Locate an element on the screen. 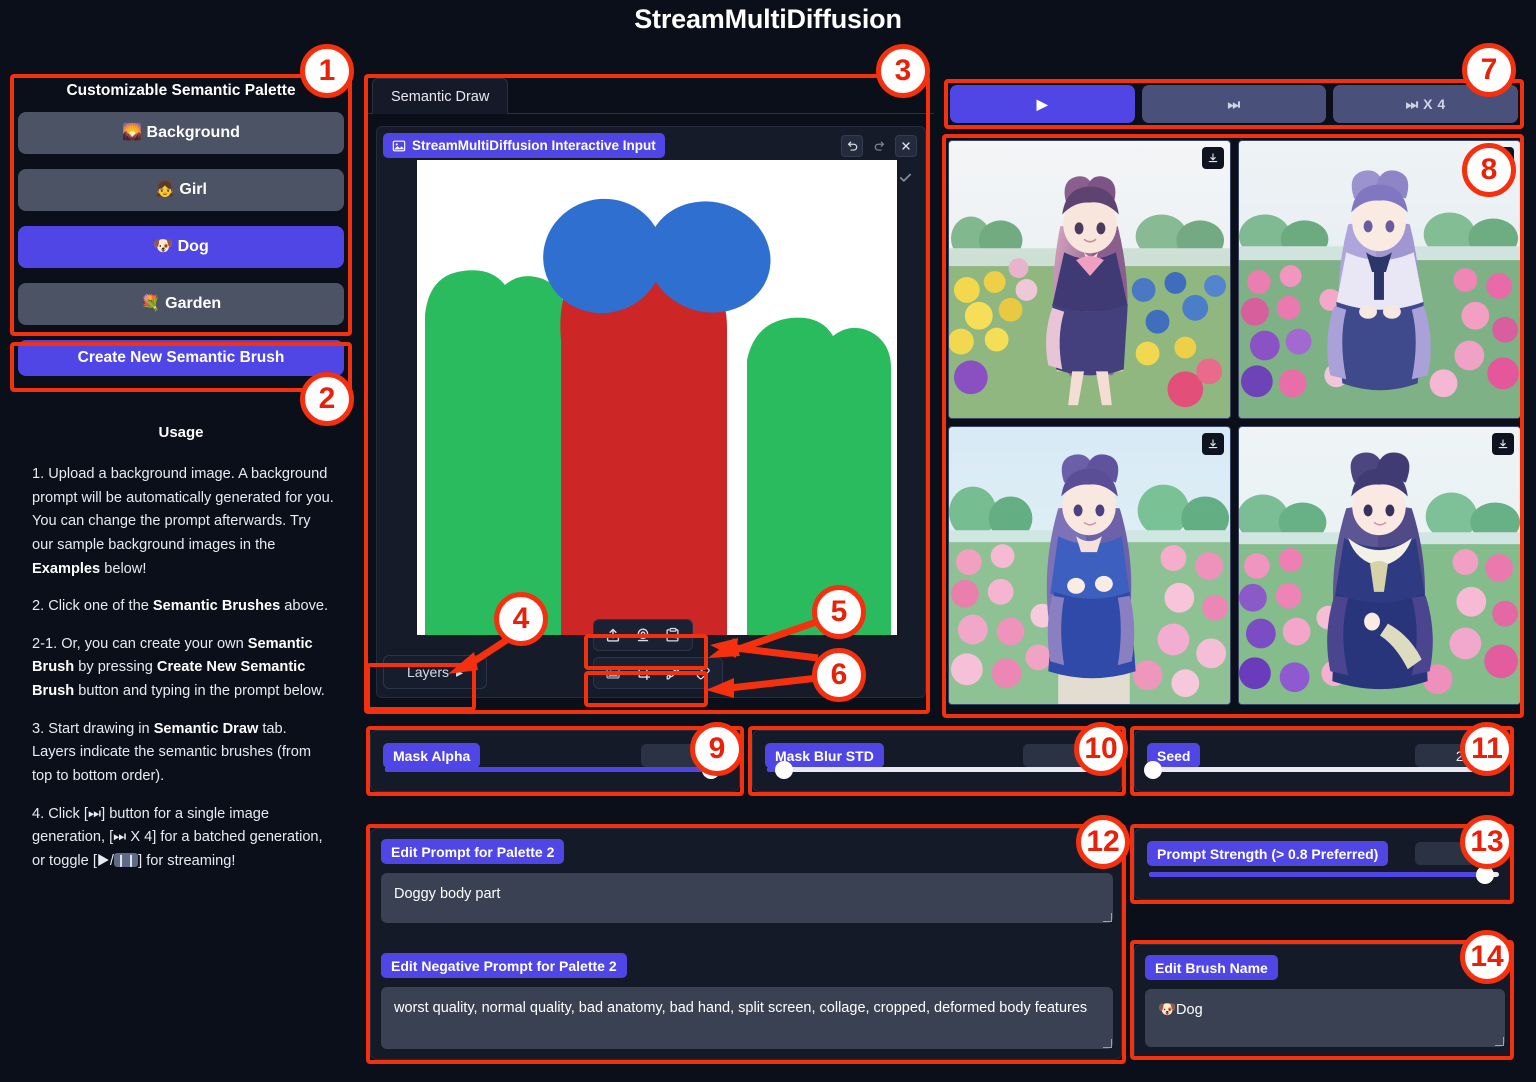  mask-alpha-label: Mask Alpha is located at coordinates (432, 755).